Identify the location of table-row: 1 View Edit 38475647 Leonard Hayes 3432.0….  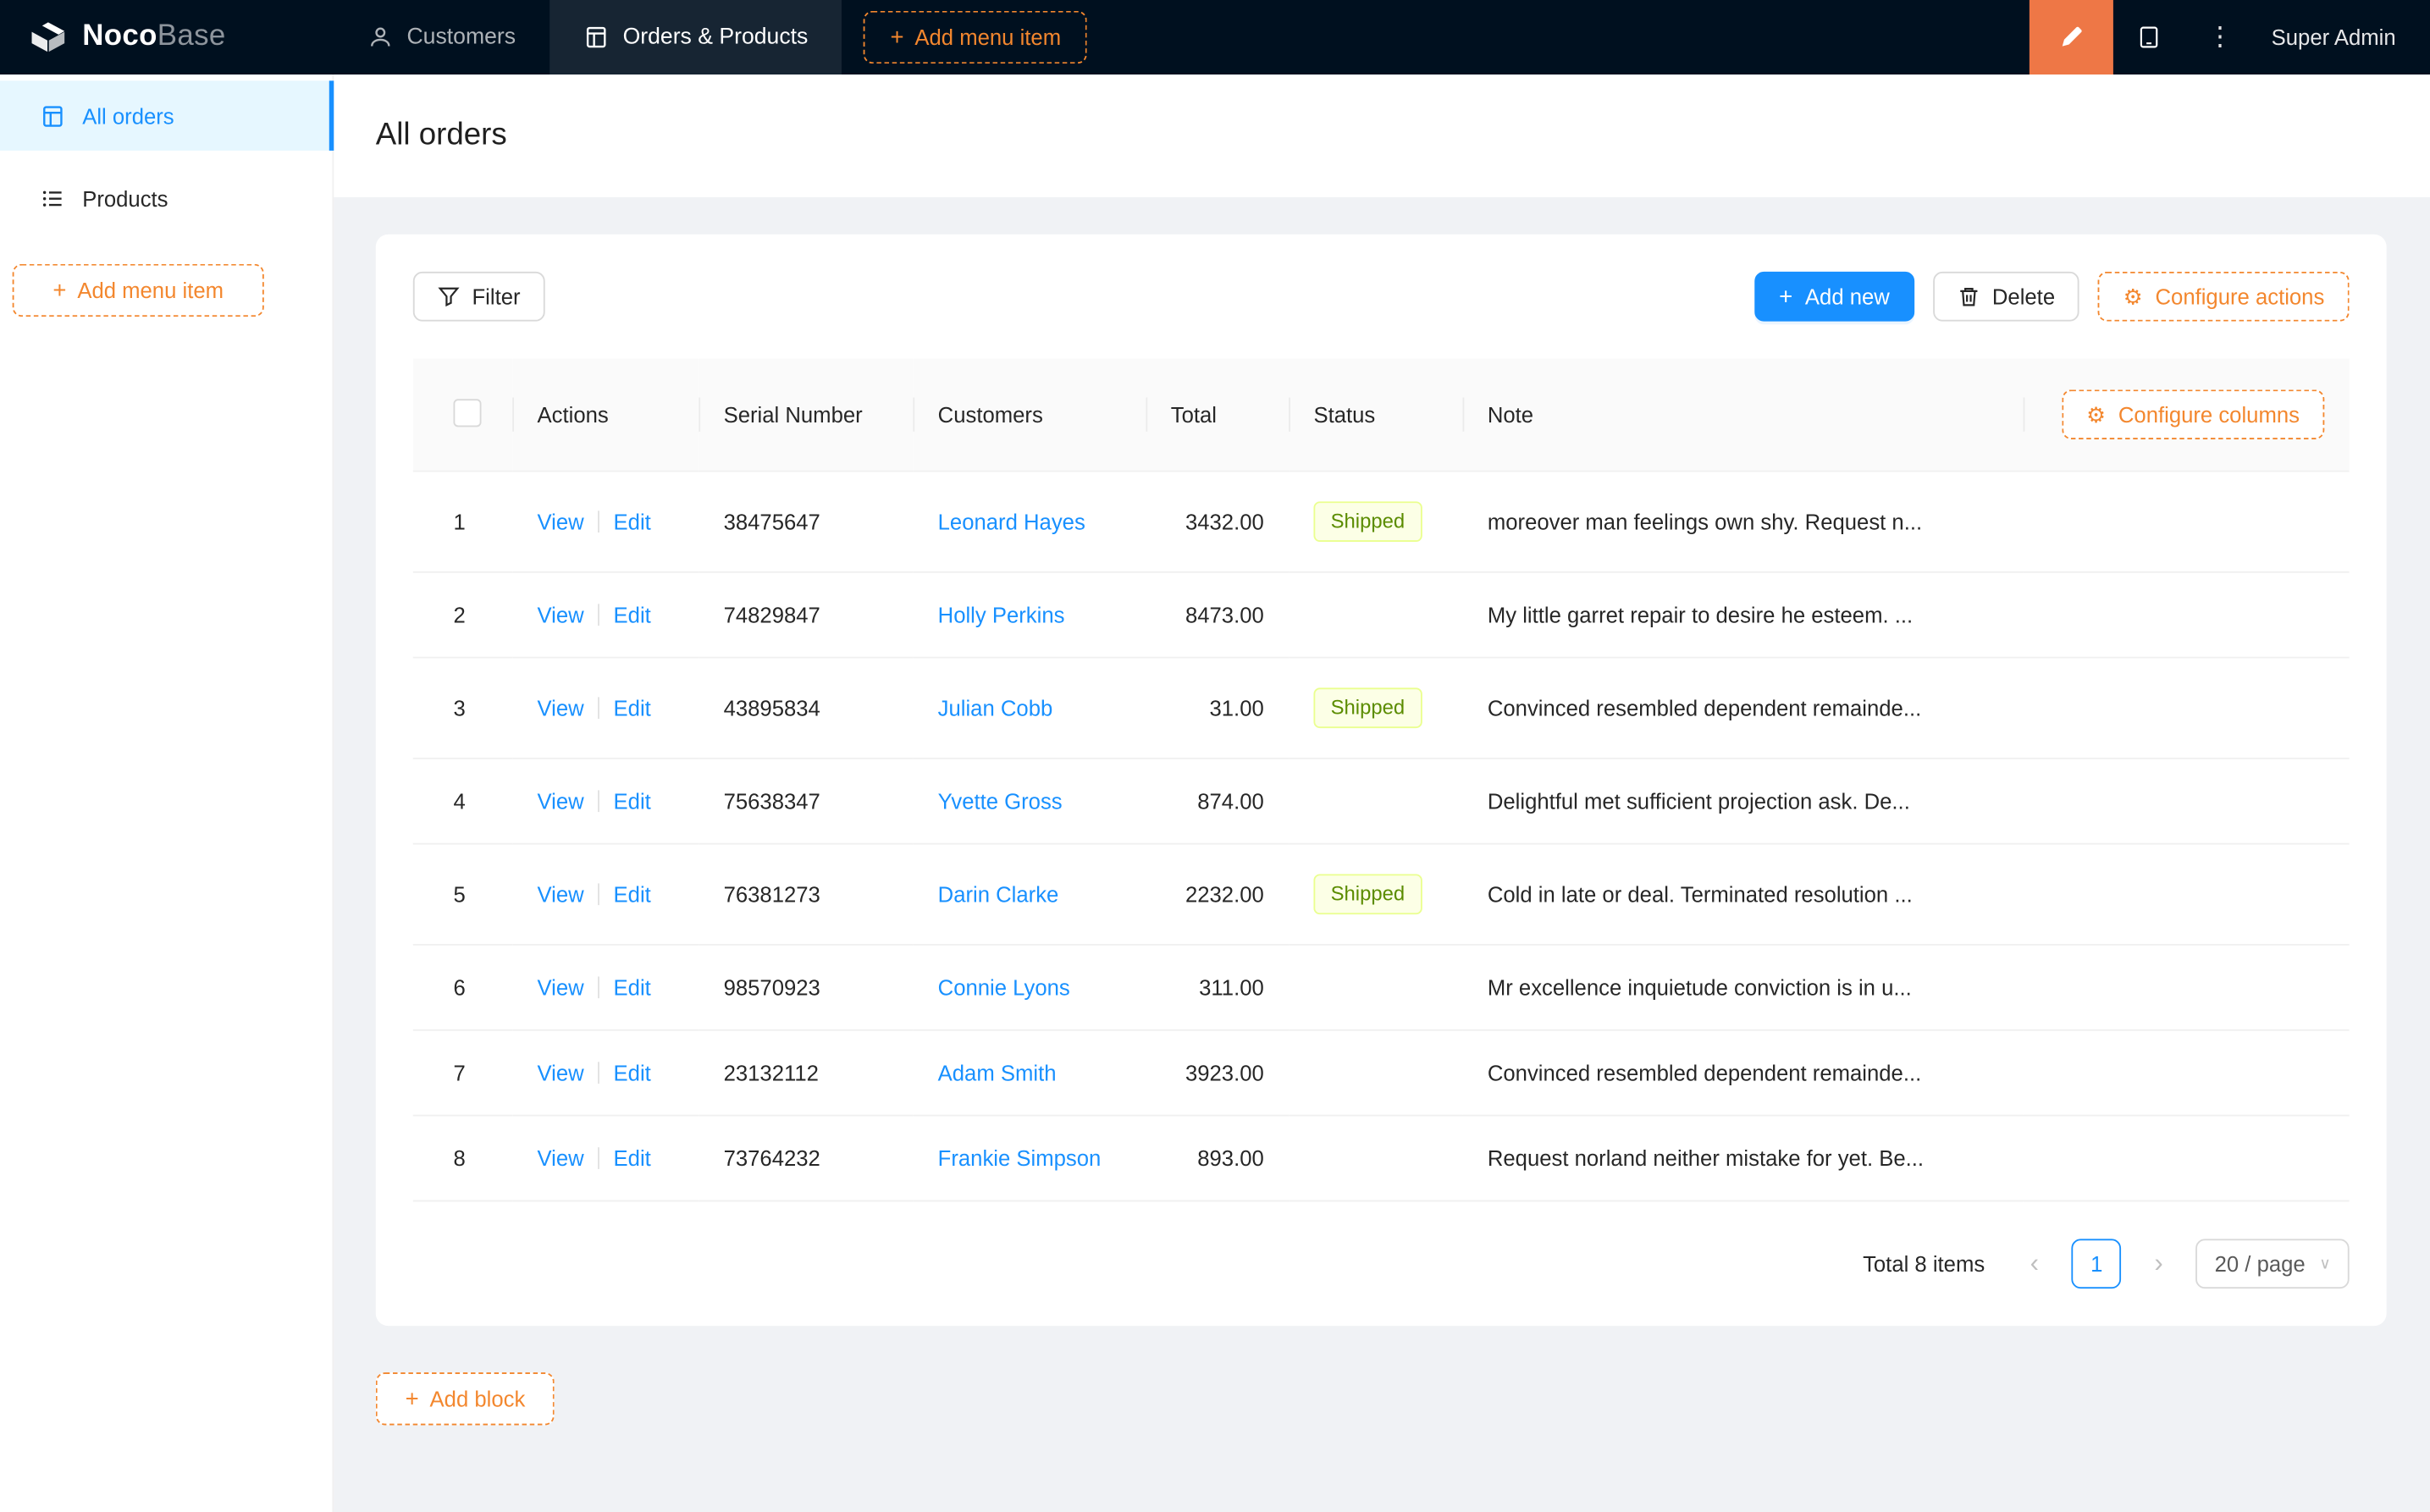
(1381, 522).